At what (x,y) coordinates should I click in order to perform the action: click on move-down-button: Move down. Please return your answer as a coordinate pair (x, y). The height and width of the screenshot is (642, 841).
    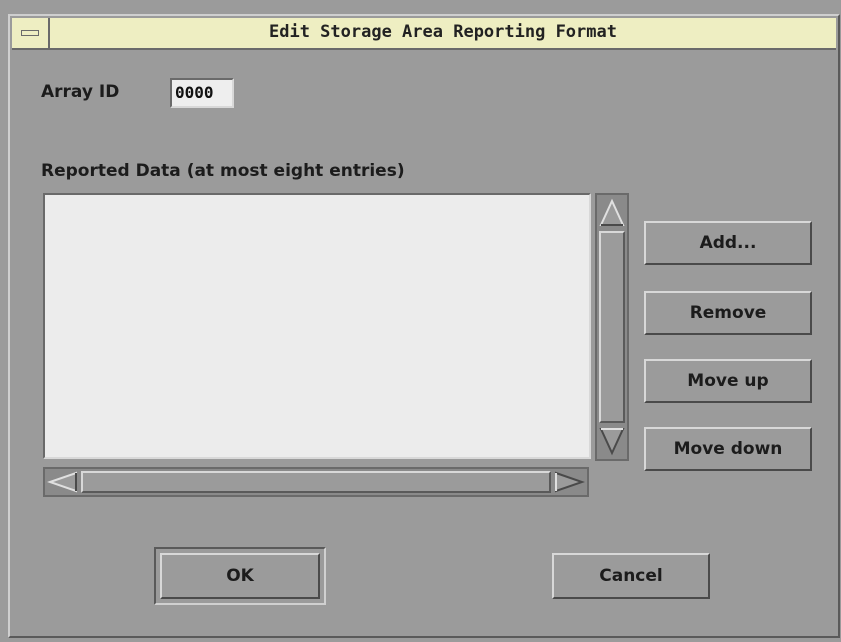
    Looking at the image, I should click on (728, 449).